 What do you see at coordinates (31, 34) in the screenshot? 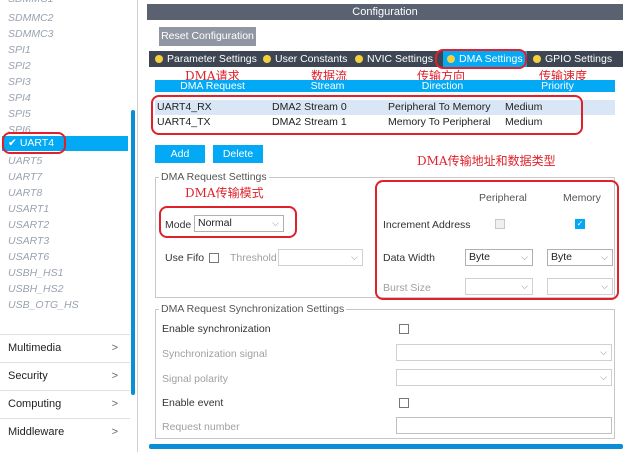
I see `sidebar-item: SDMMC3` at bounding box center [31, 34].